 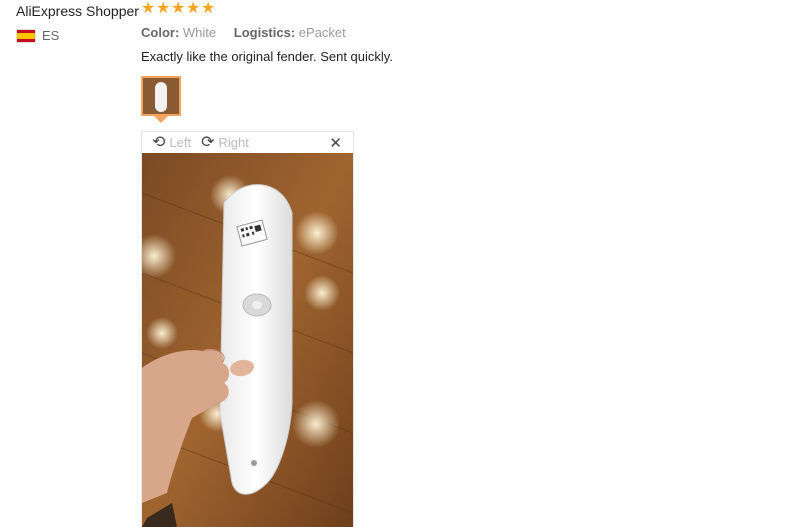 I want to click on rotate-right-label: Right, so click(x=233, y=142).